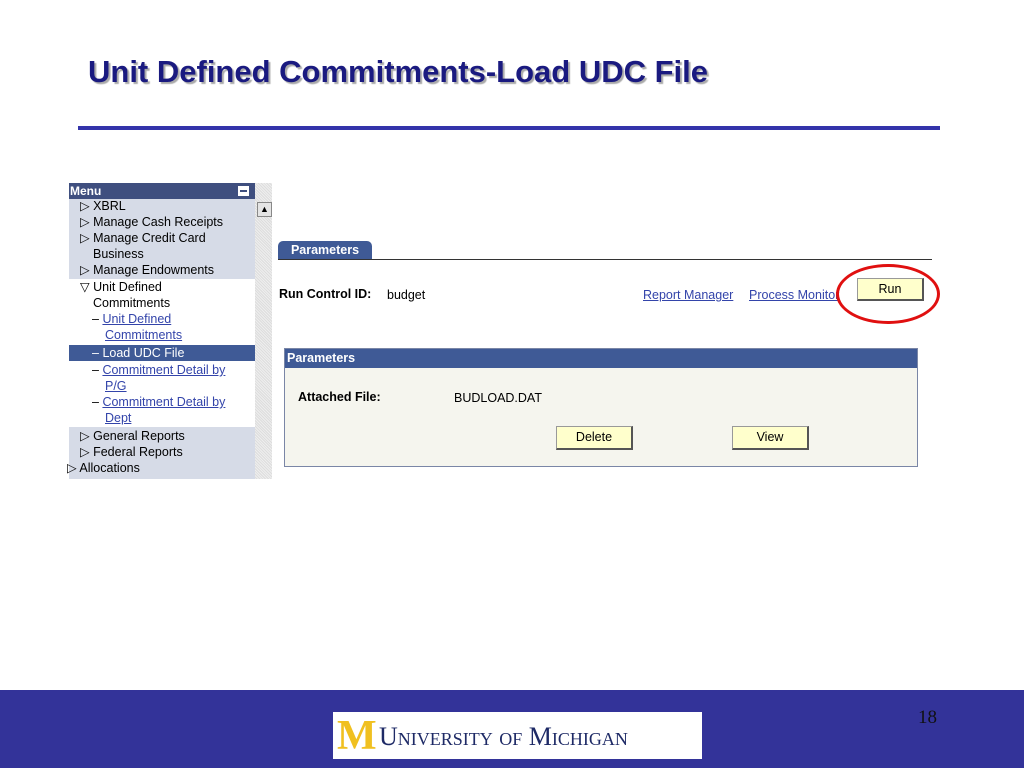 This screenshot has height=768, width=1024. What do you see at coordinates (688, 295) in the screenshot?
I see `report-manager-link: Report Manager` at bounding box center [688, 295].